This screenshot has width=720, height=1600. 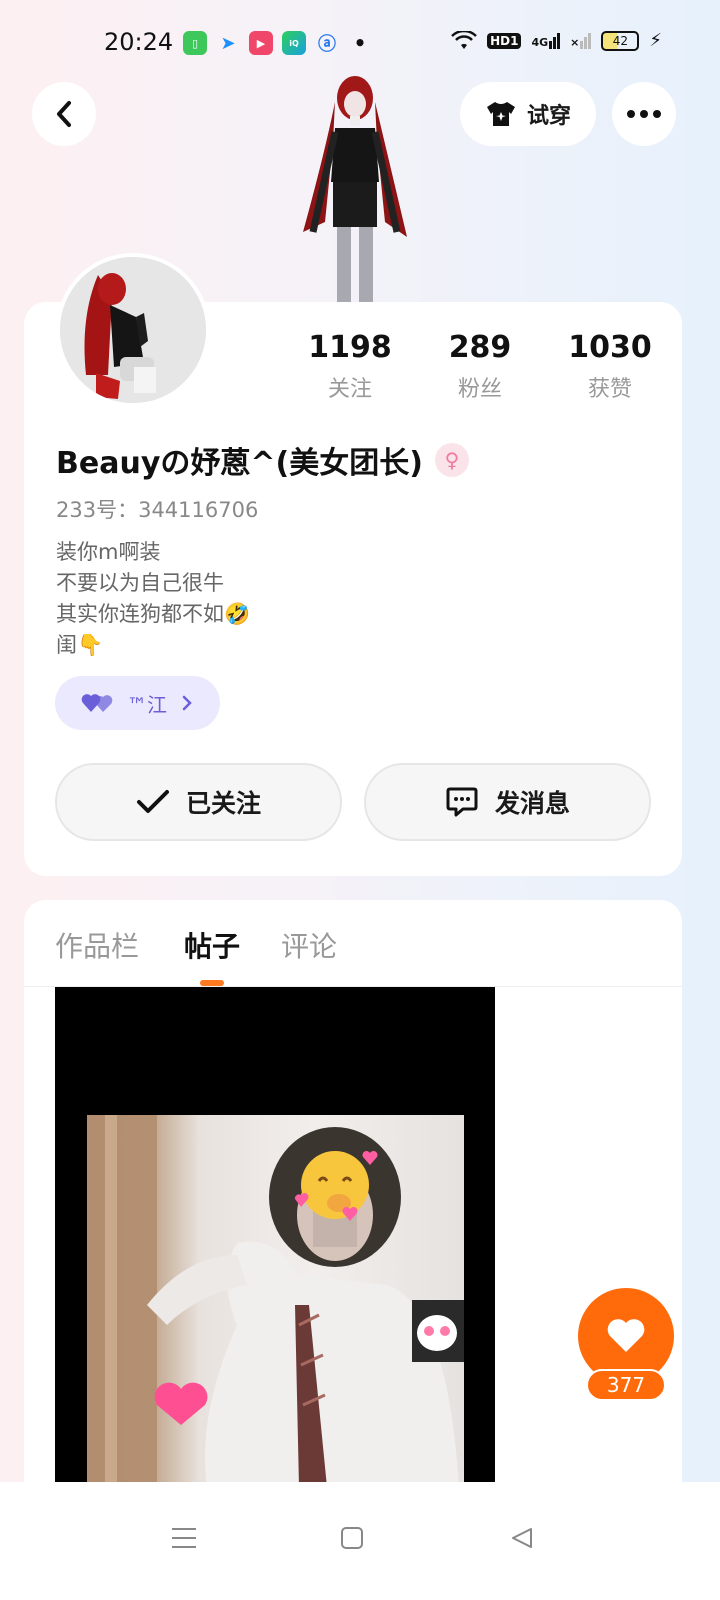 What do you see at coordinates (355, 187) in the screenshot?
I see `avatar-figure` at bounding box center [355, 187].